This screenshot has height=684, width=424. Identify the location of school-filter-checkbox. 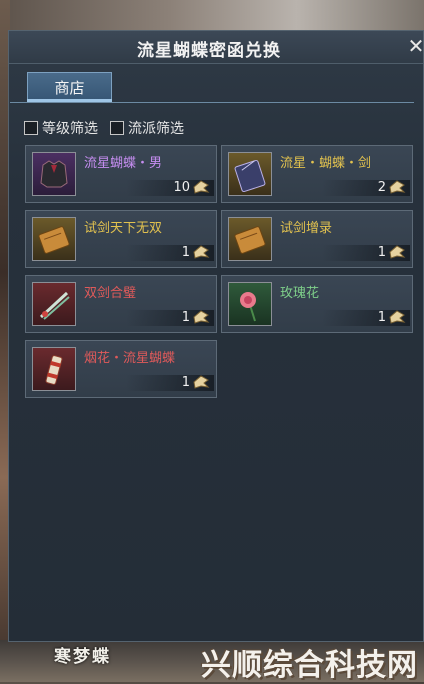
(117, 128).